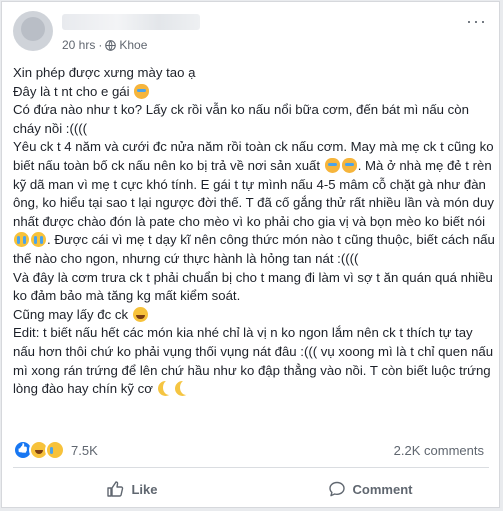 The image size is (503, 511). What do you see at coordinates (439, 450) in the screenshot?
I see `comments-count: 2.2K comments` at bounding box center [439, 450].